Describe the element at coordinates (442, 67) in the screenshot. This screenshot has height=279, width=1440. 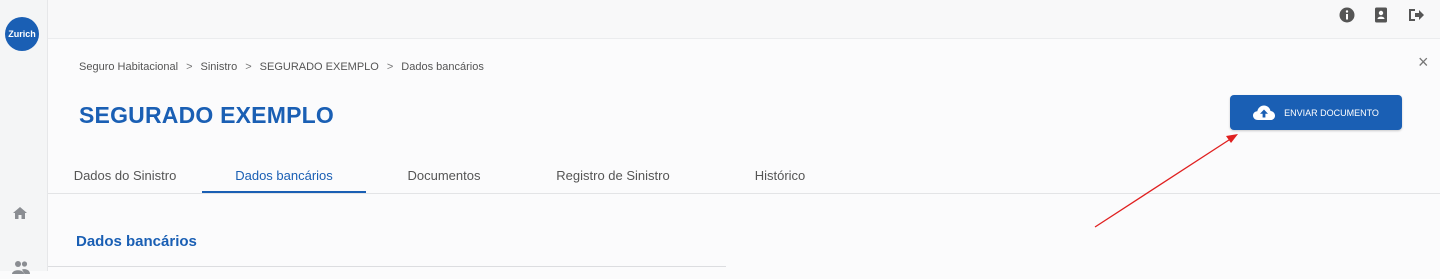
I see `breadcrumb-current: Dados bancários` at that location.